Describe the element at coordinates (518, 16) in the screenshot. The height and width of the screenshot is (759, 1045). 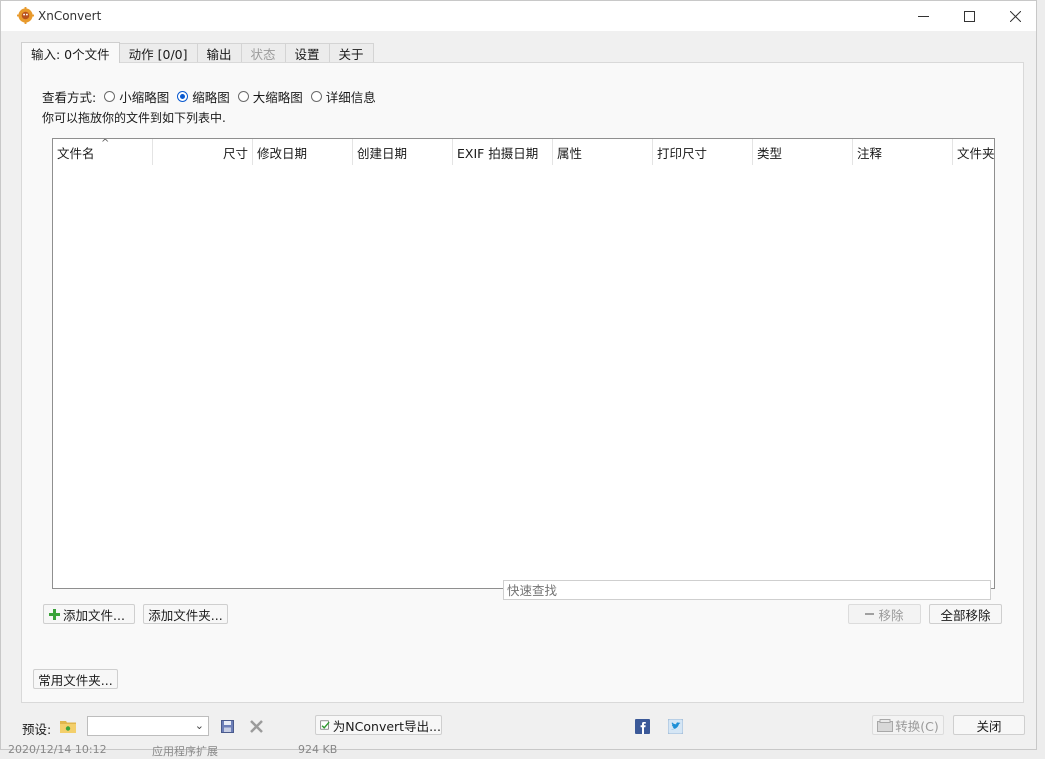
I see `title-bar: XnConvert` at that location.